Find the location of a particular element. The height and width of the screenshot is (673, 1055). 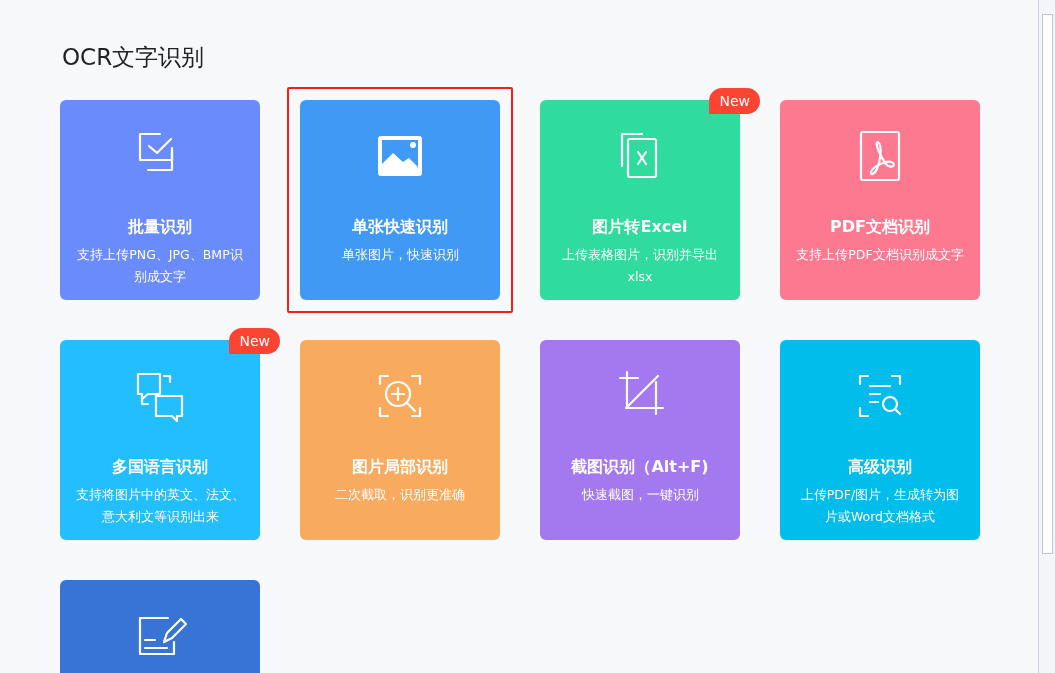

card-title: 高级识别 is located at coordinates (880, 467).